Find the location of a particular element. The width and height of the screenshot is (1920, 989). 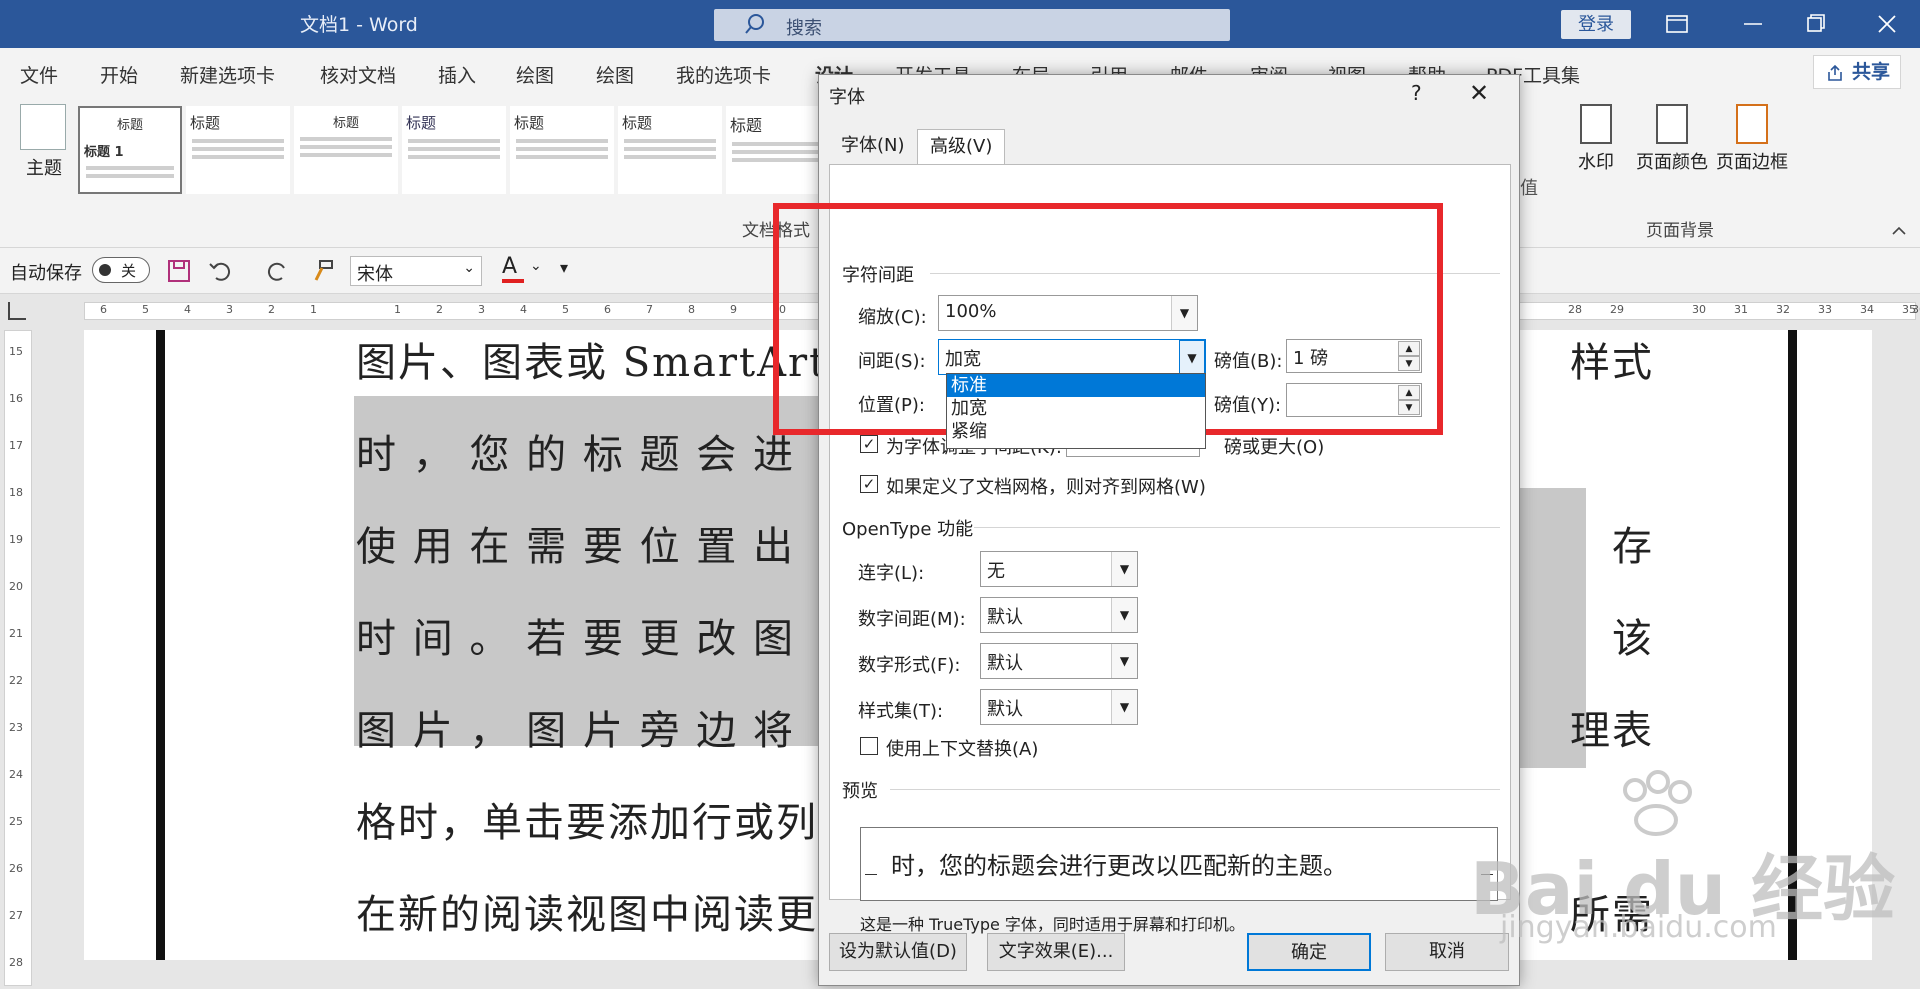

tab-advanced: 高级(V) is located at coordinates (961, 147).